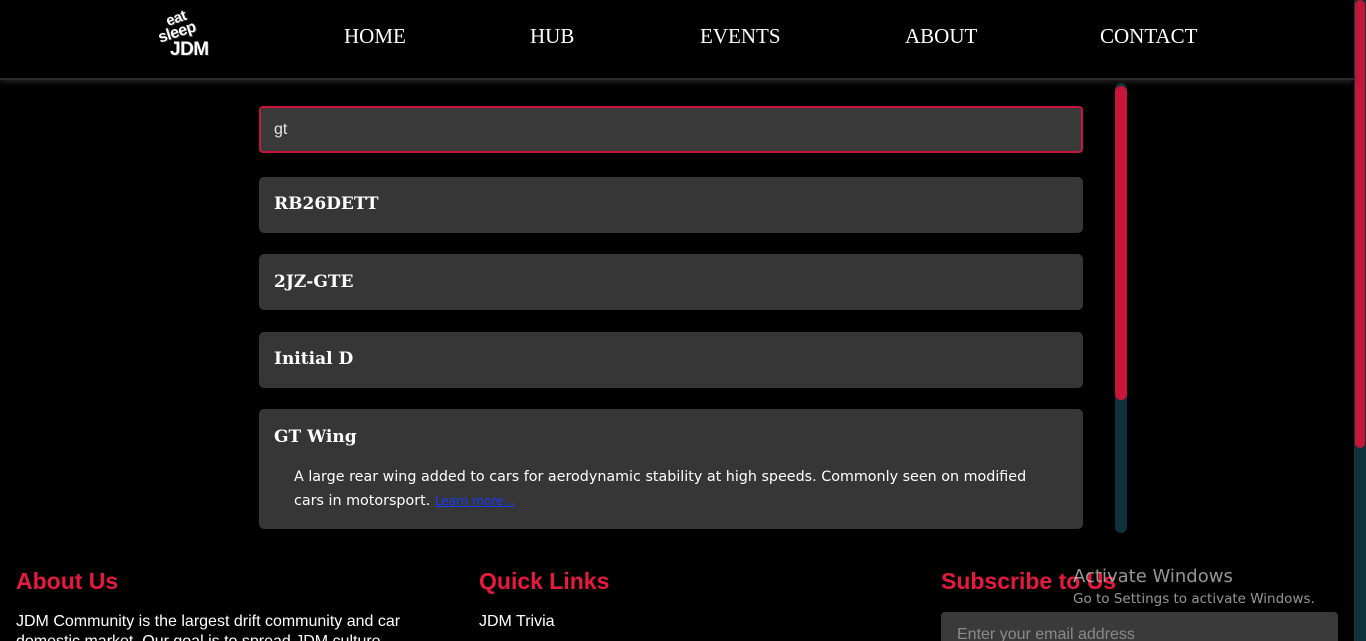  I want to click on nav-events: EVENTS, so click(740, 36).